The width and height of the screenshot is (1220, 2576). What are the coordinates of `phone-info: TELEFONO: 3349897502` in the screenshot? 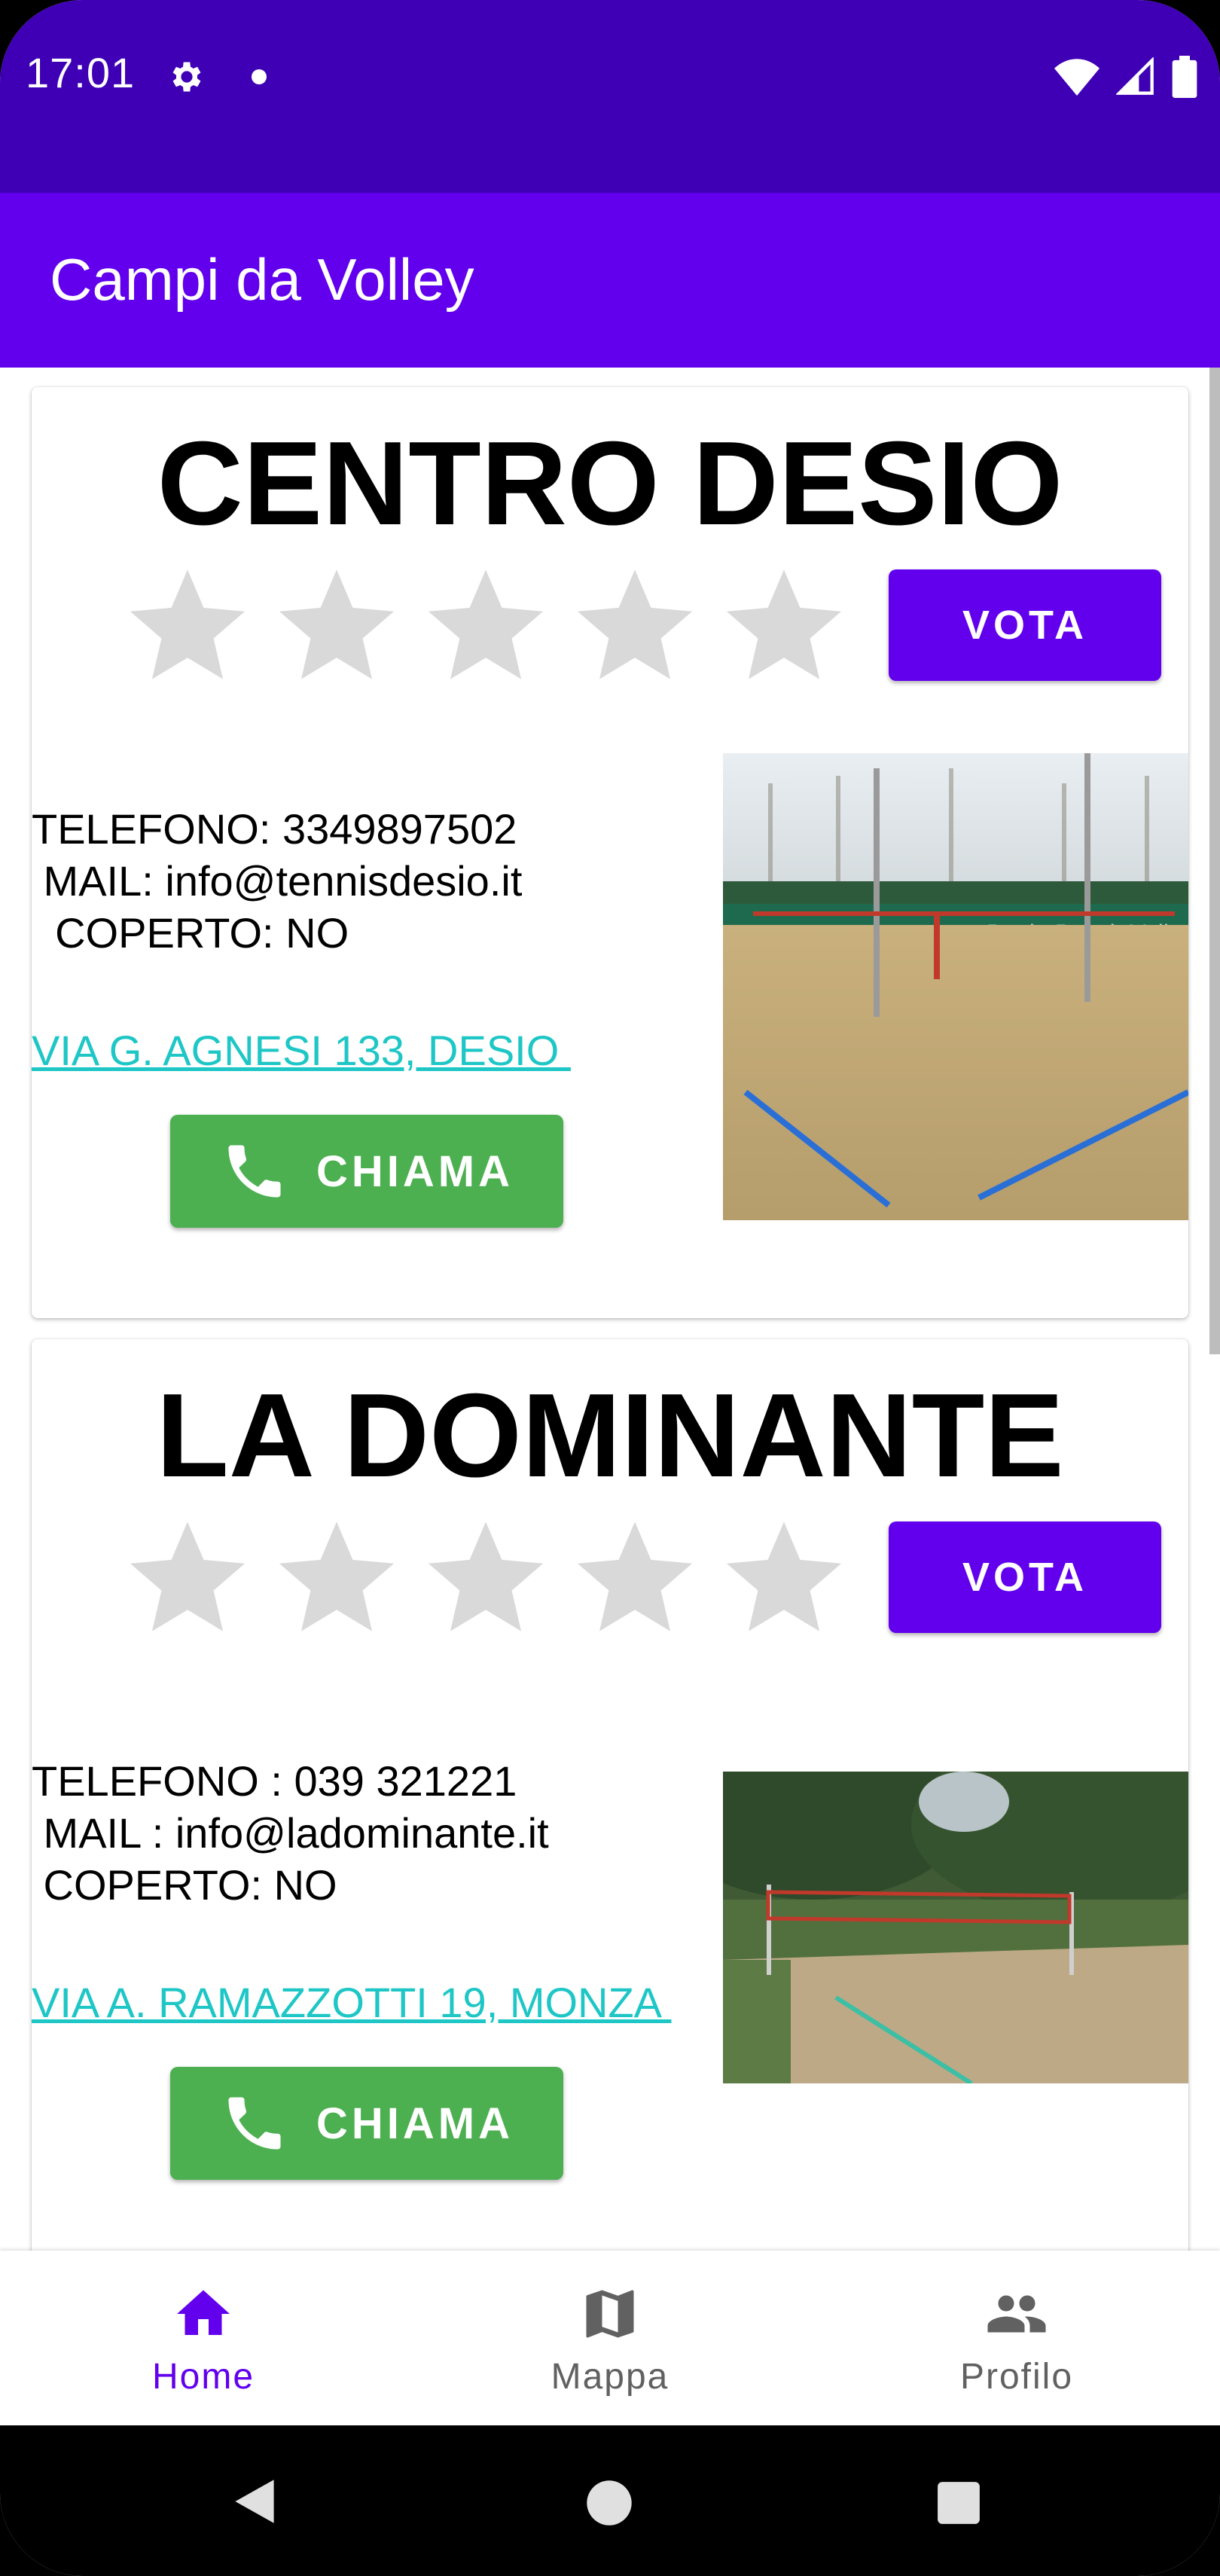 It's located at (274, 829).